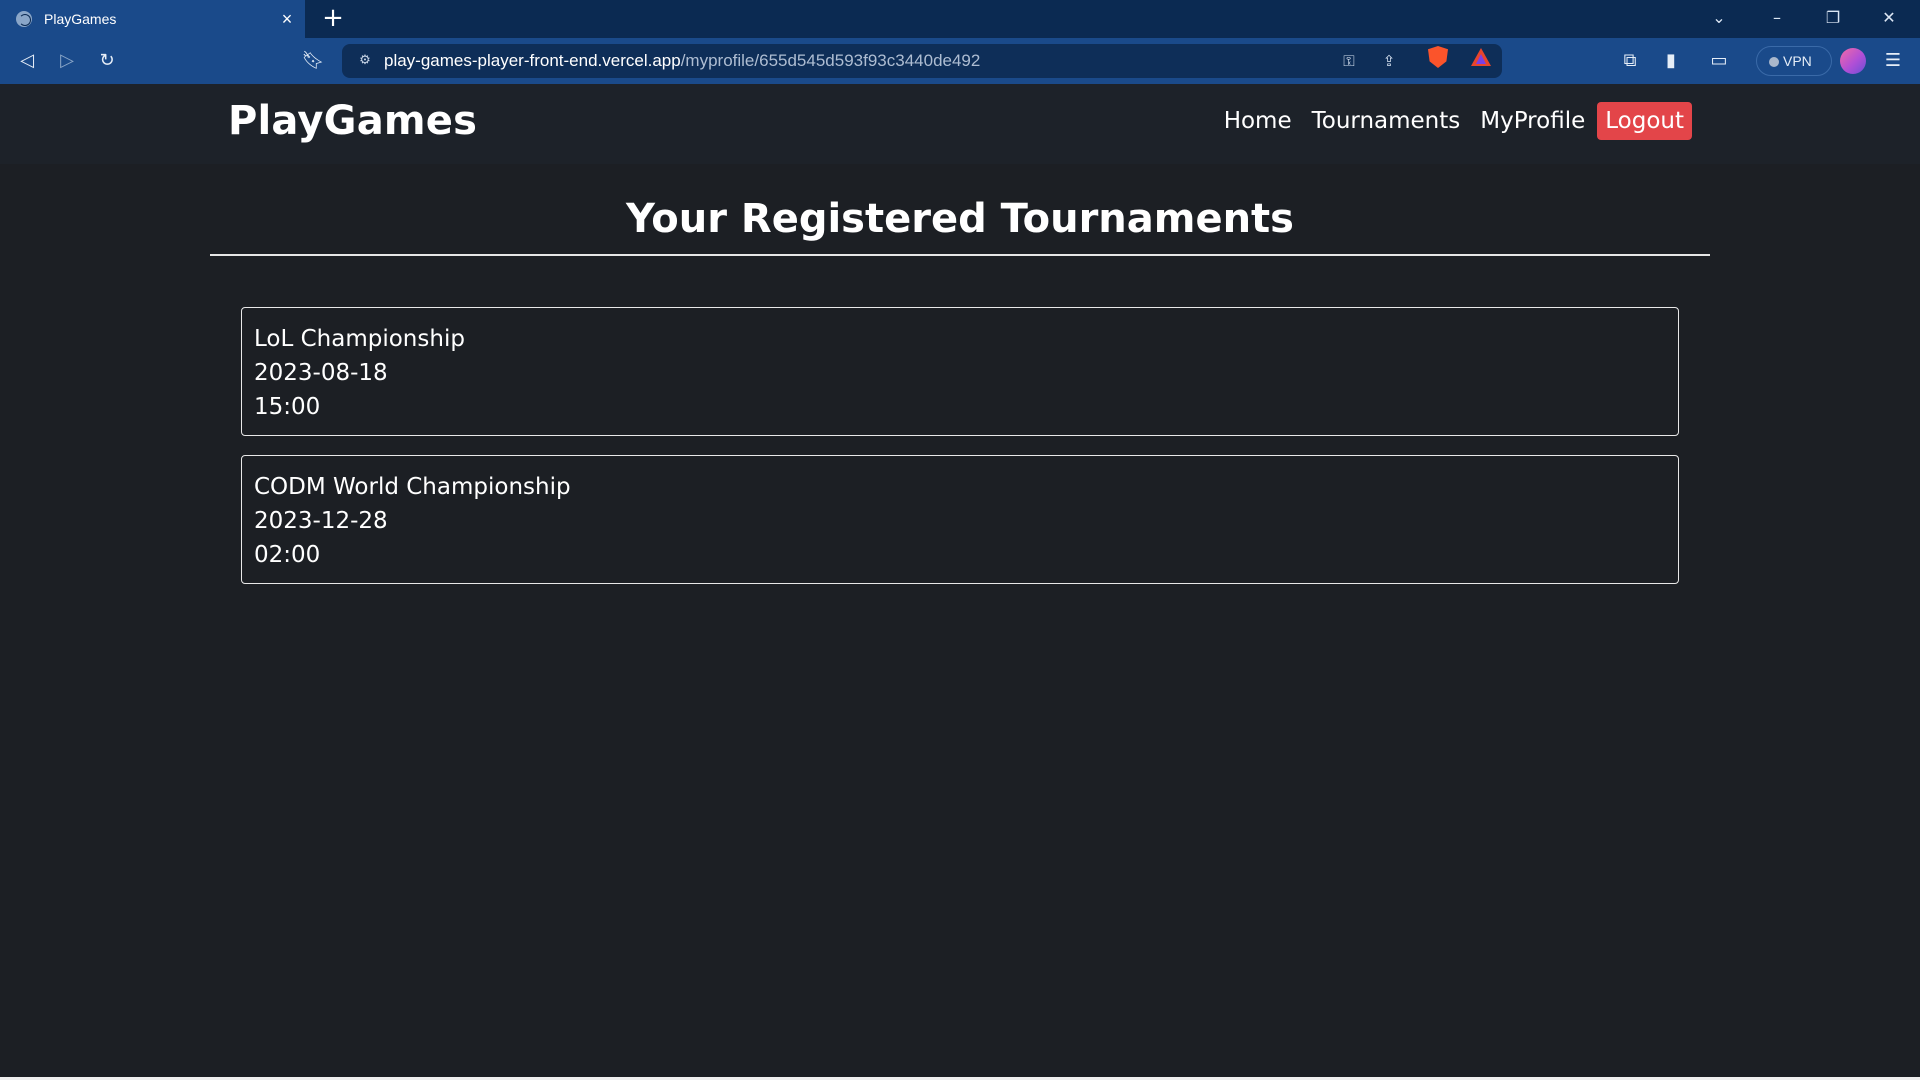 This screenshot has width=1920, height=1080. I want to click on nav-myprofile-link: MyProfile, so click(1532, 121).